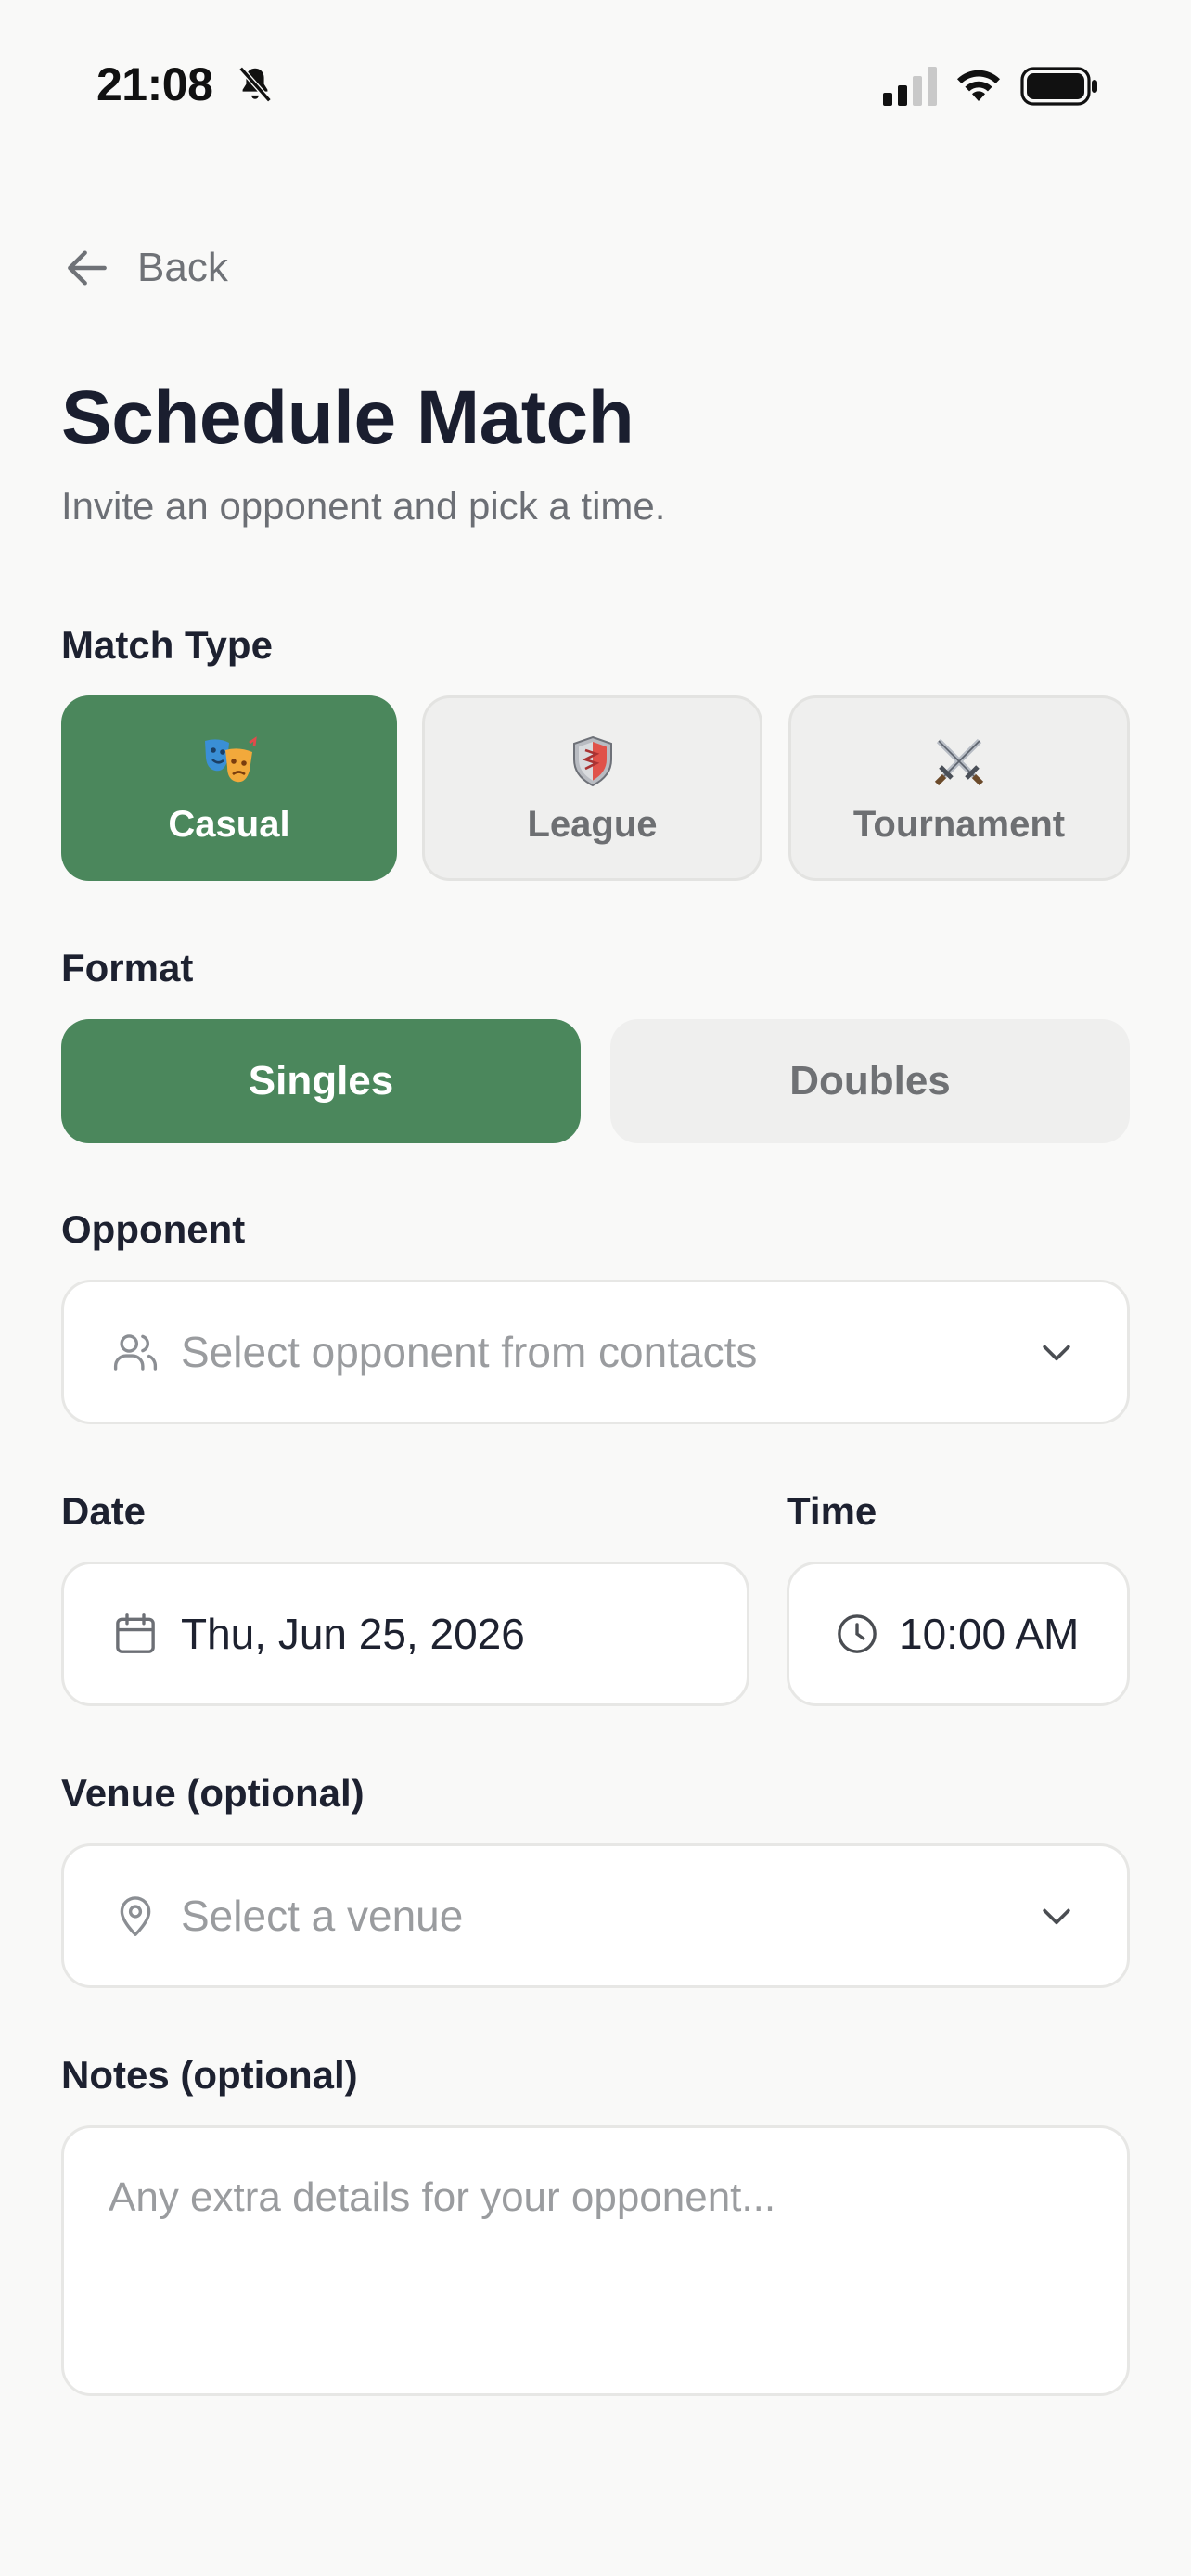 The image size is (1191, 2576). What do you see at coordinates (363, 506) in the screenshot?
I see `page-subtitle: Invite an opponent and pick a time.` at bounding box center [363, 506].